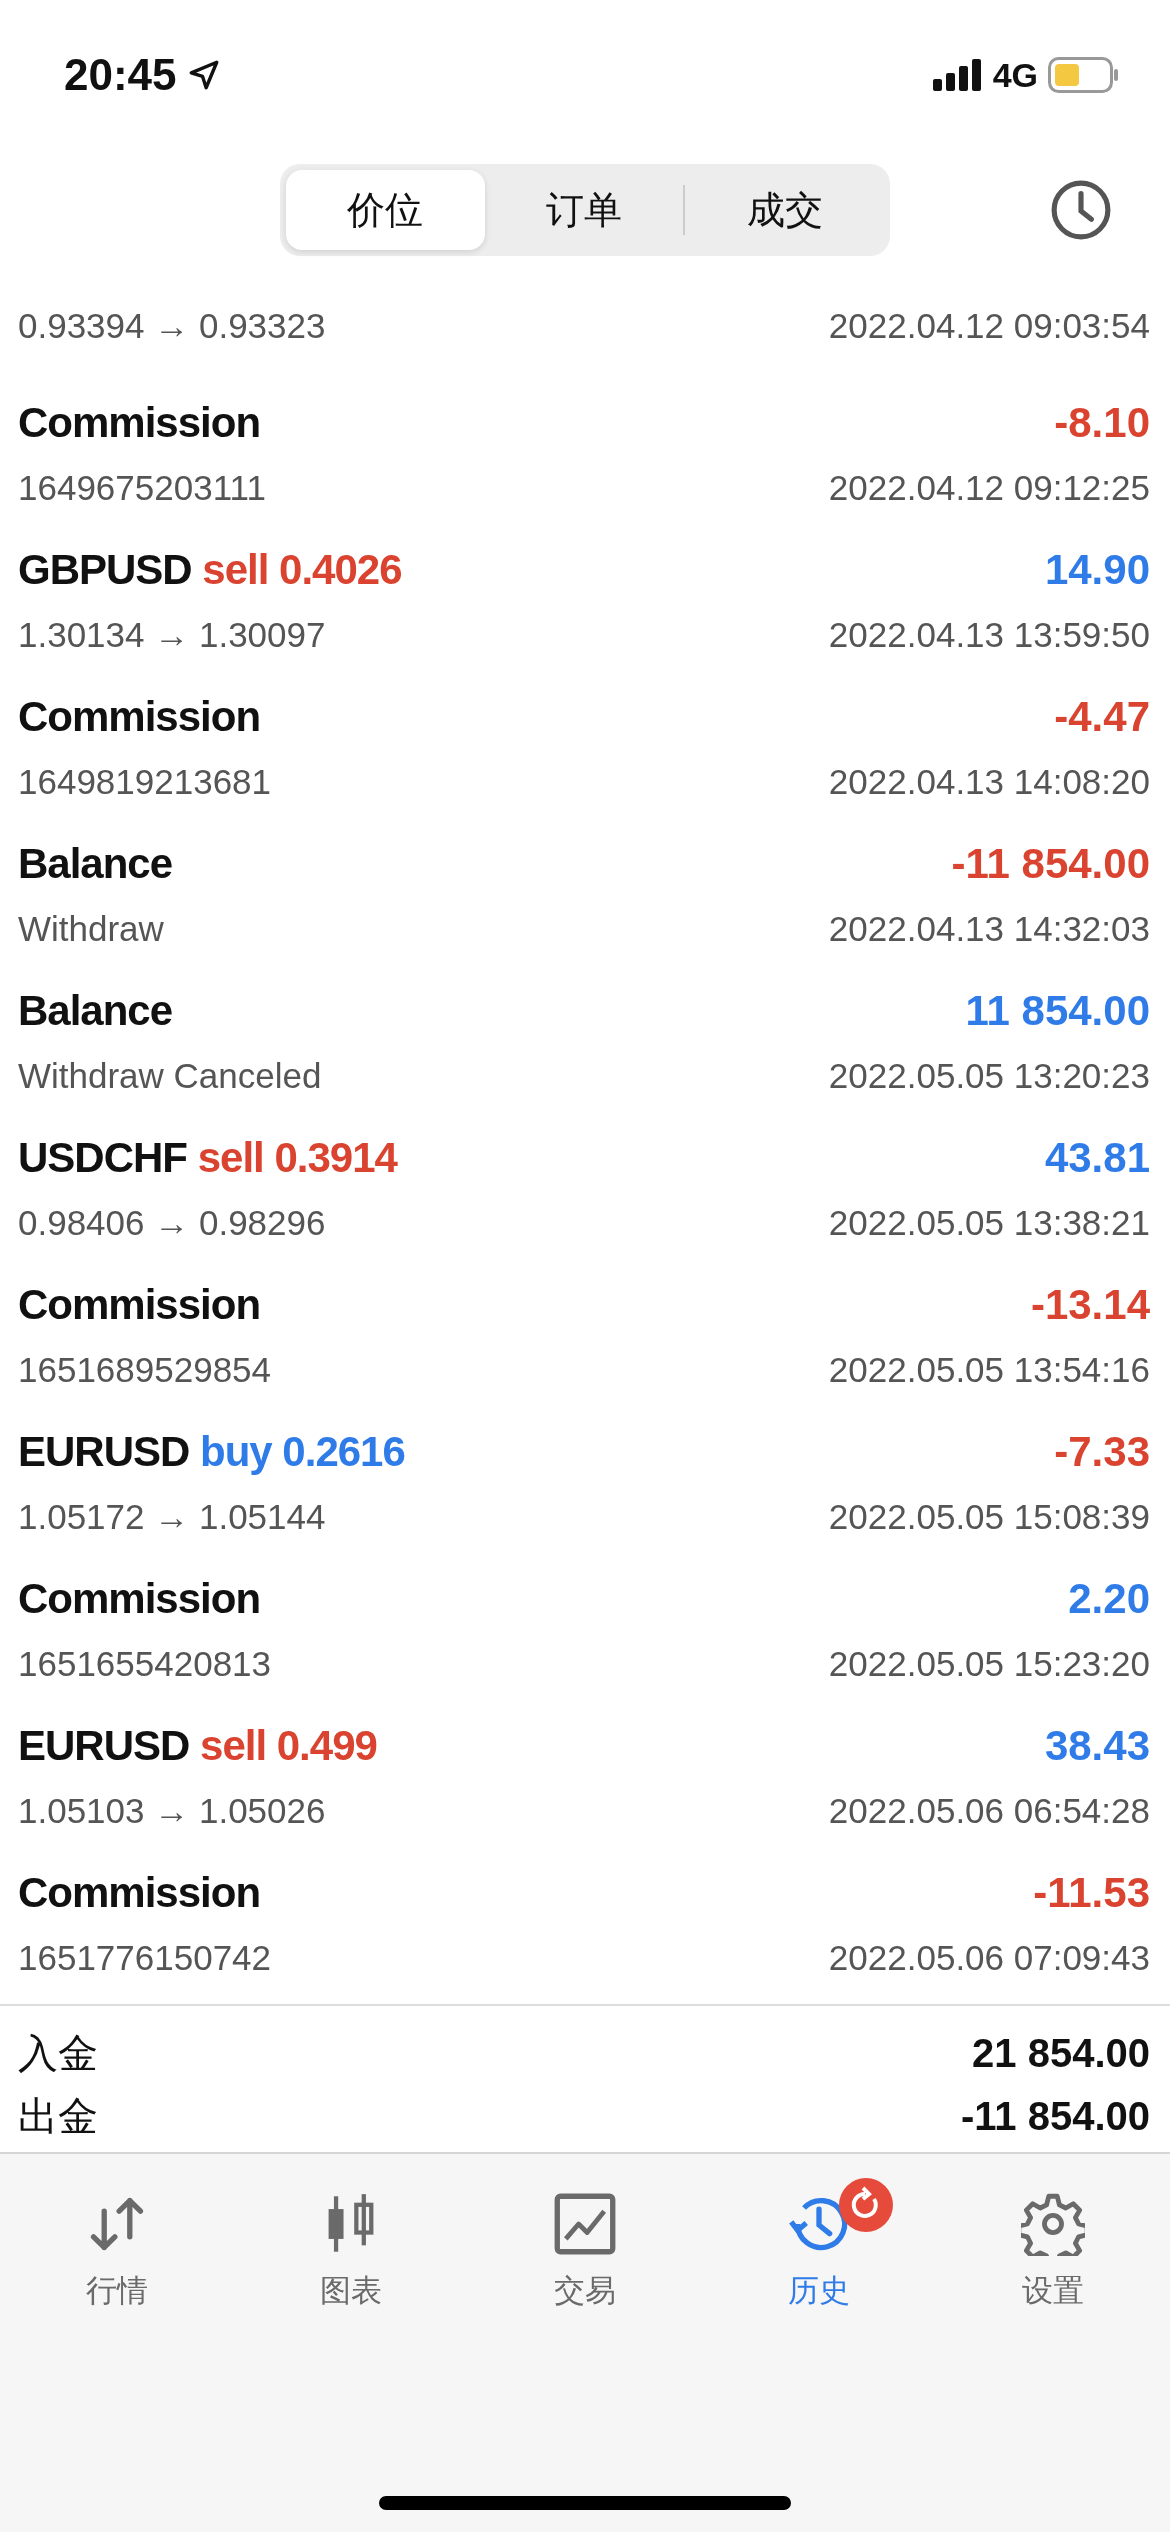 Image resolution: width=1170 pixels, height=2532 pixels. What do you see at coordinates (145, 782) in the screenshot?
I see `deal-detail: 1649819213681` at bounding box center [145, 782].